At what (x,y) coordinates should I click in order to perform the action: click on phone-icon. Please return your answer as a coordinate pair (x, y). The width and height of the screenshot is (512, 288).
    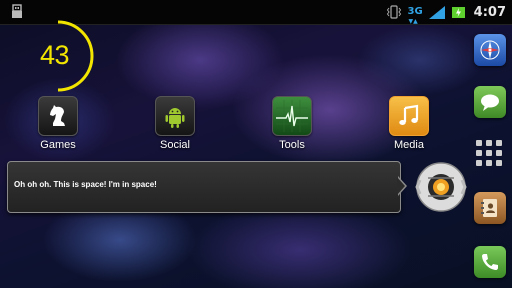
    Looking at the image, I should click on (490, 262).